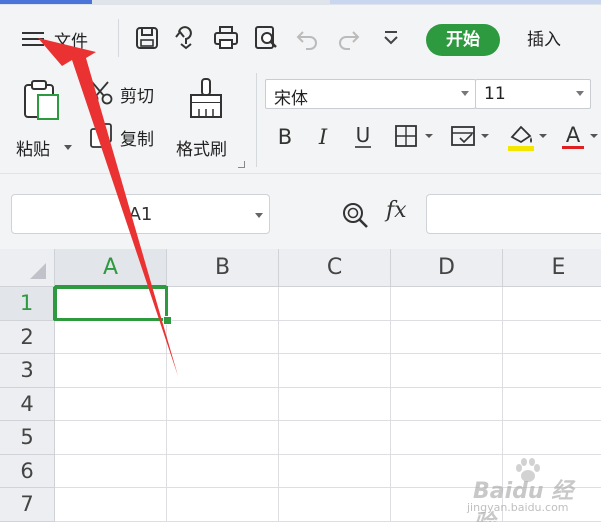 This screenshot has height=522, width=601. What do you see at coordinates (27, 505) in the screenshot?
I see `row-header-7: 7` at bounding box center [27, 505].